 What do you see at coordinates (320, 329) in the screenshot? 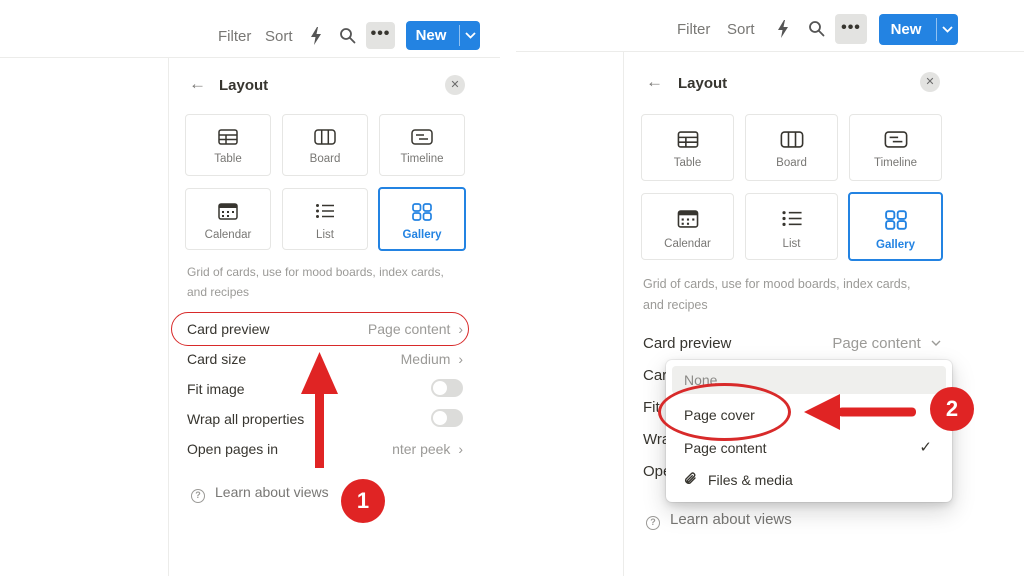
I see `card-preview-highlight` at bounding box center [320, 329].